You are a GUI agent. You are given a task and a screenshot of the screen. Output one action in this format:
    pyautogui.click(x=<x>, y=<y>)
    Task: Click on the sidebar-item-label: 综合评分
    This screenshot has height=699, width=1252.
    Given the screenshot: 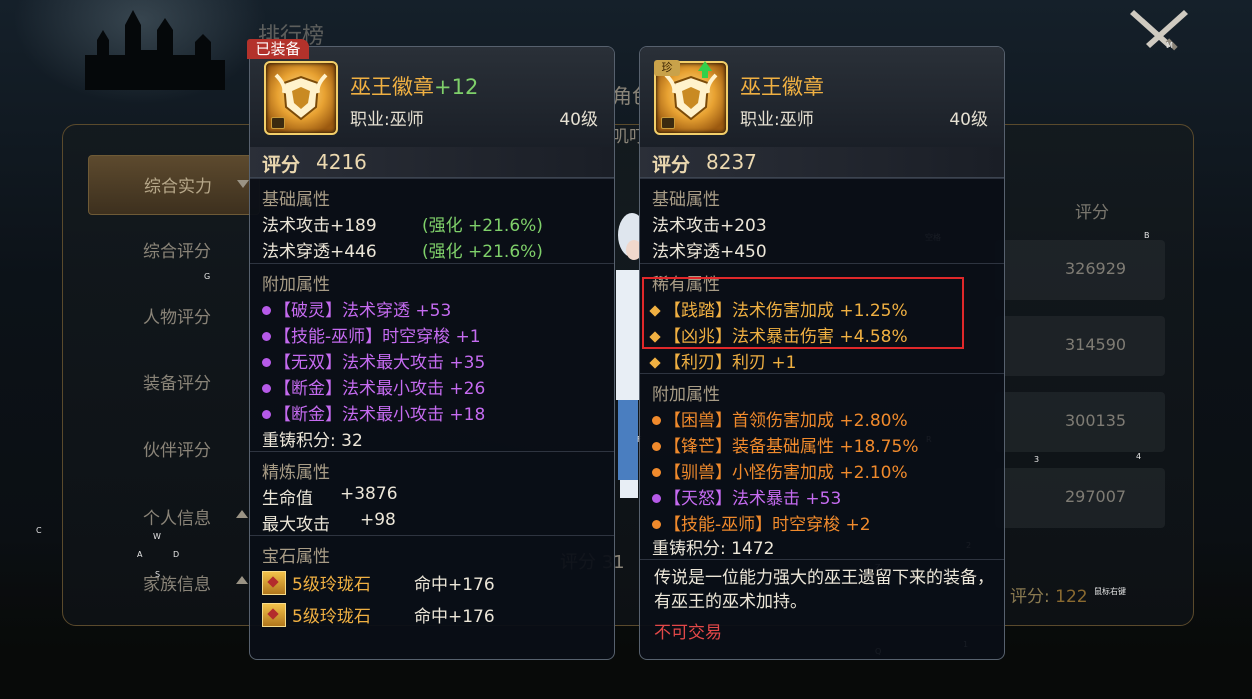 What is the action you would take?
    pyautogui.click(x=177, y=252)
    